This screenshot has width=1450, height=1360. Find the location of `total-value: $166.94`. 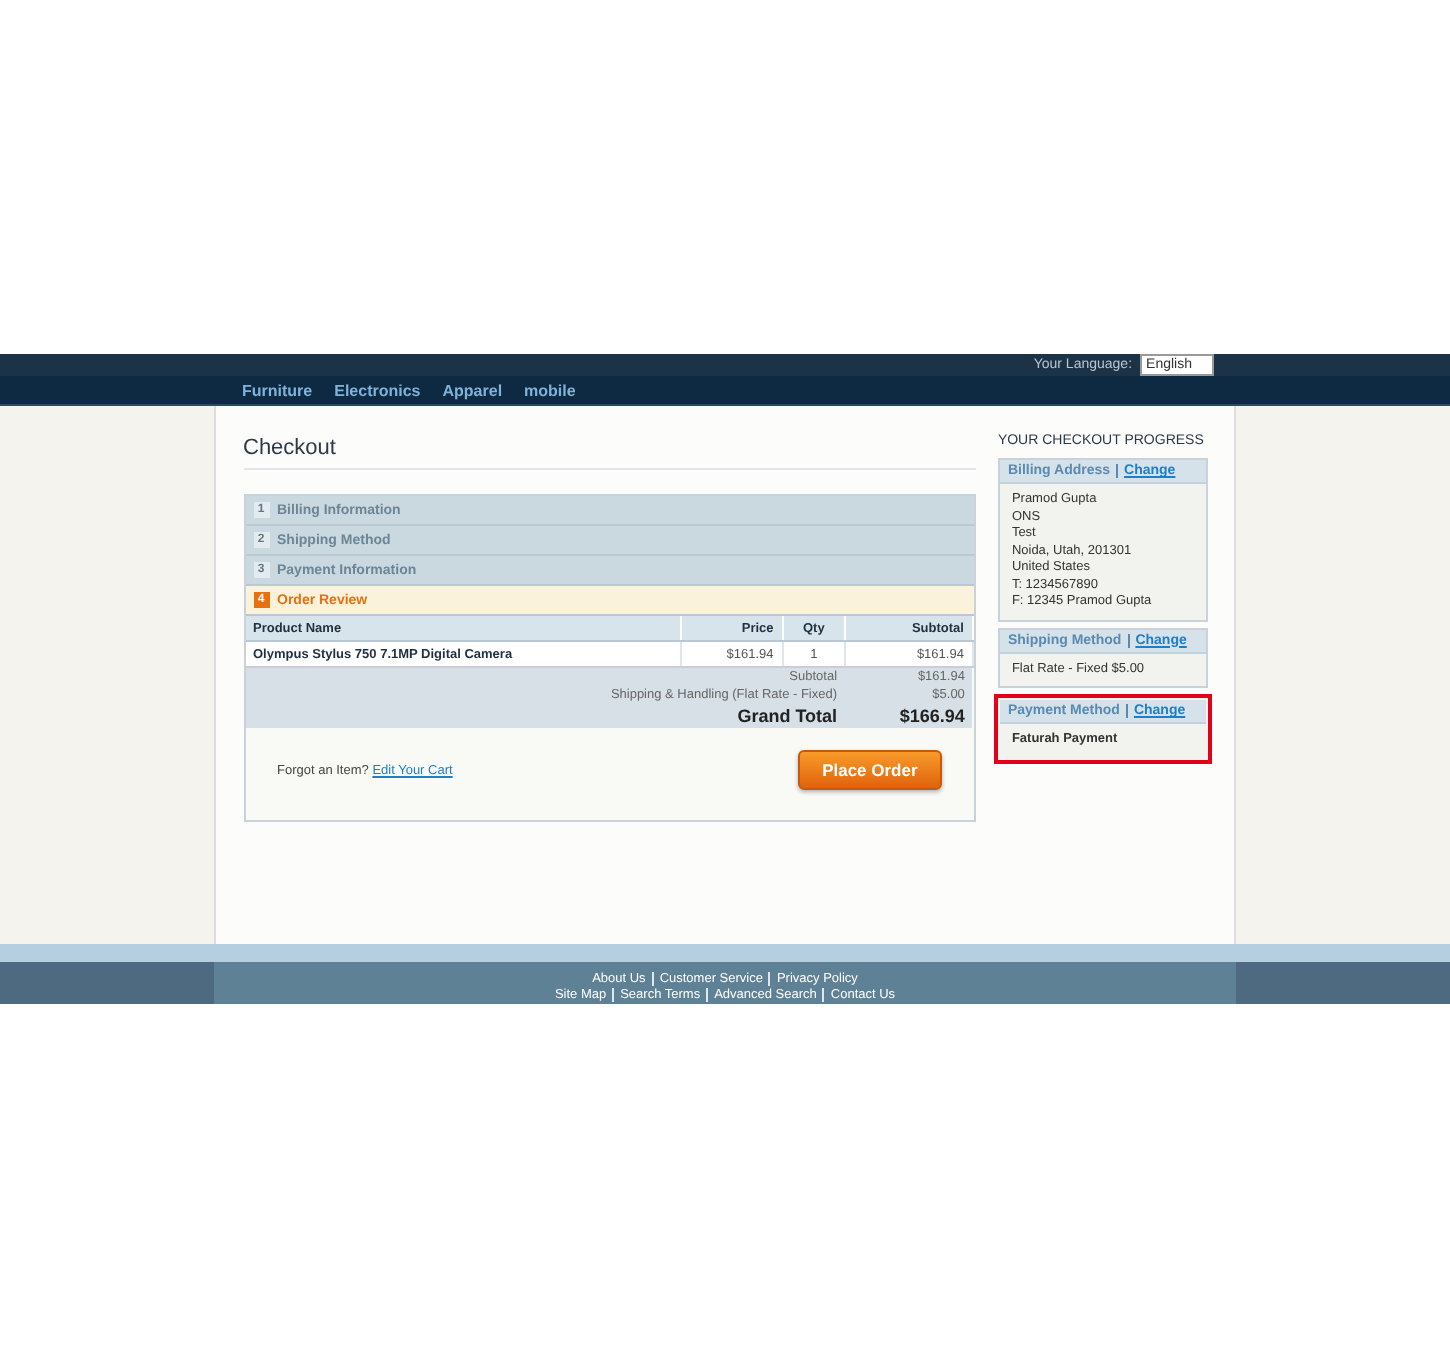

total-value: $166.94 is located at coordinates (909, 716).